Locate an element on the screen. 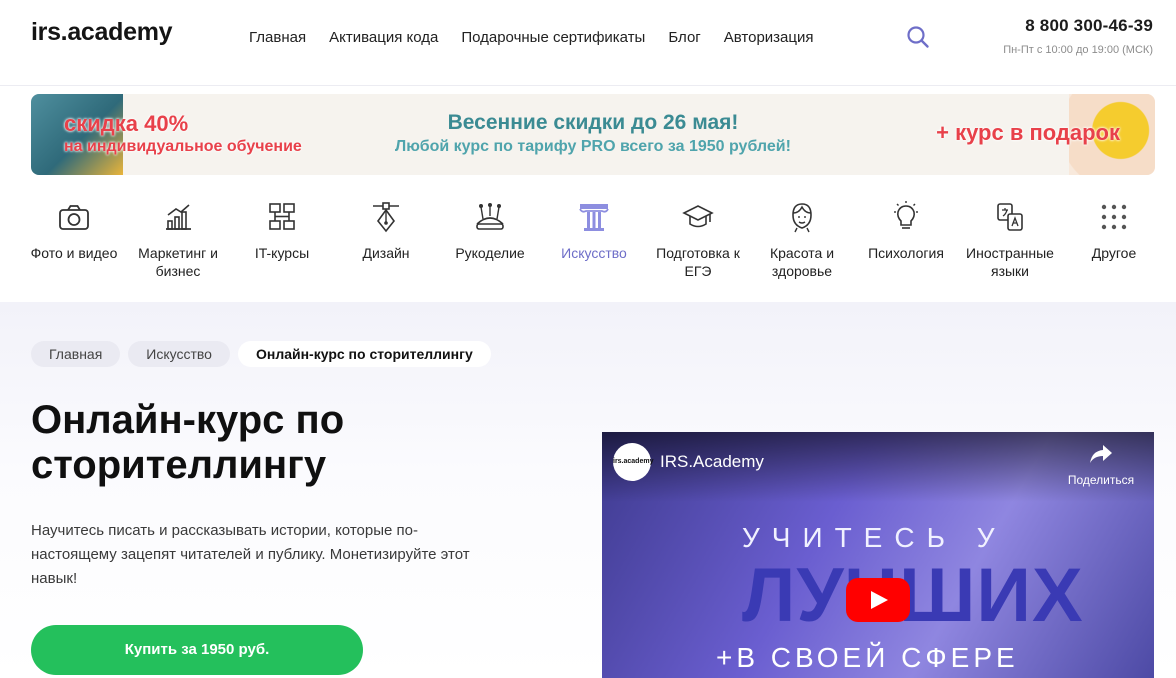 The height and width of the screenshot is (678, 1176). phone-number: 8 800 300-46-39 is located at coordinates (1089, 26).